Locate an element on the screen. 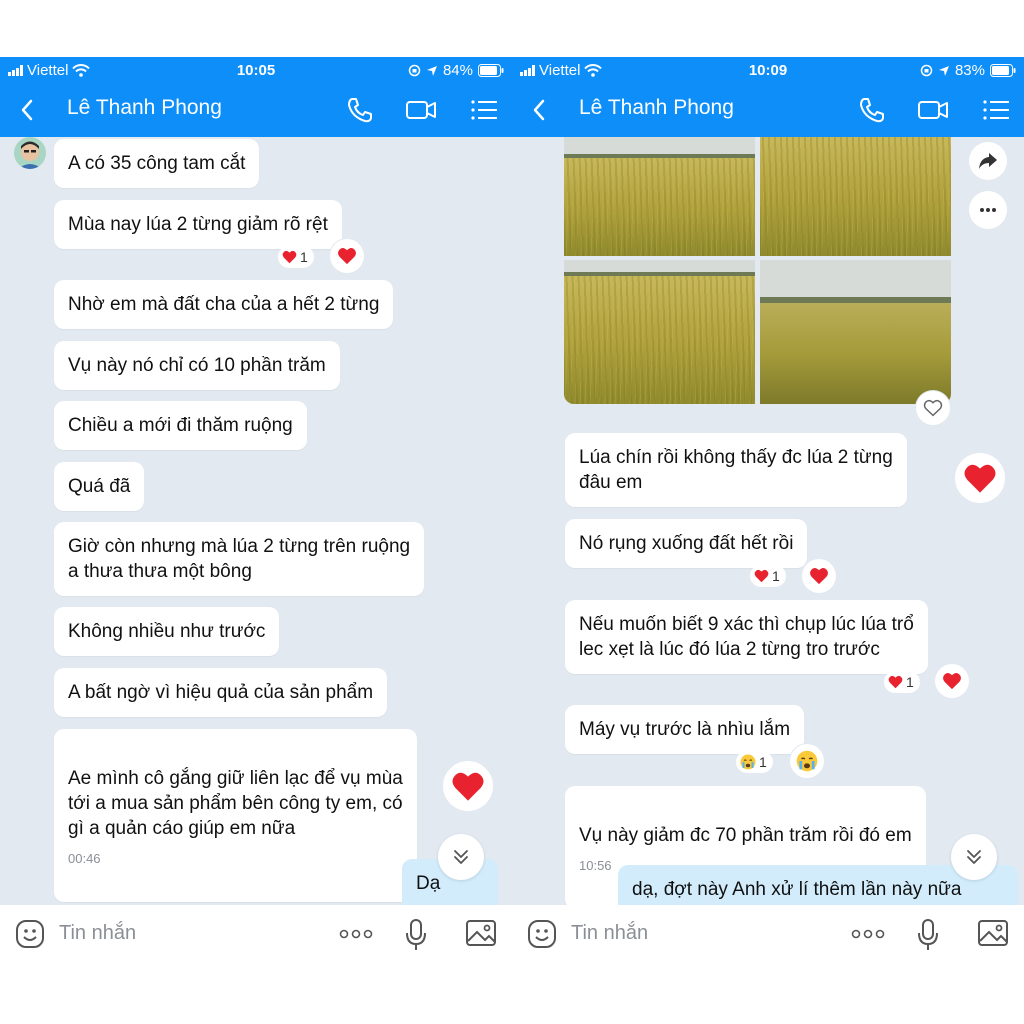 The image size is (1024, 1024). message-time: 00:46 is located at coordinates (84, 858).